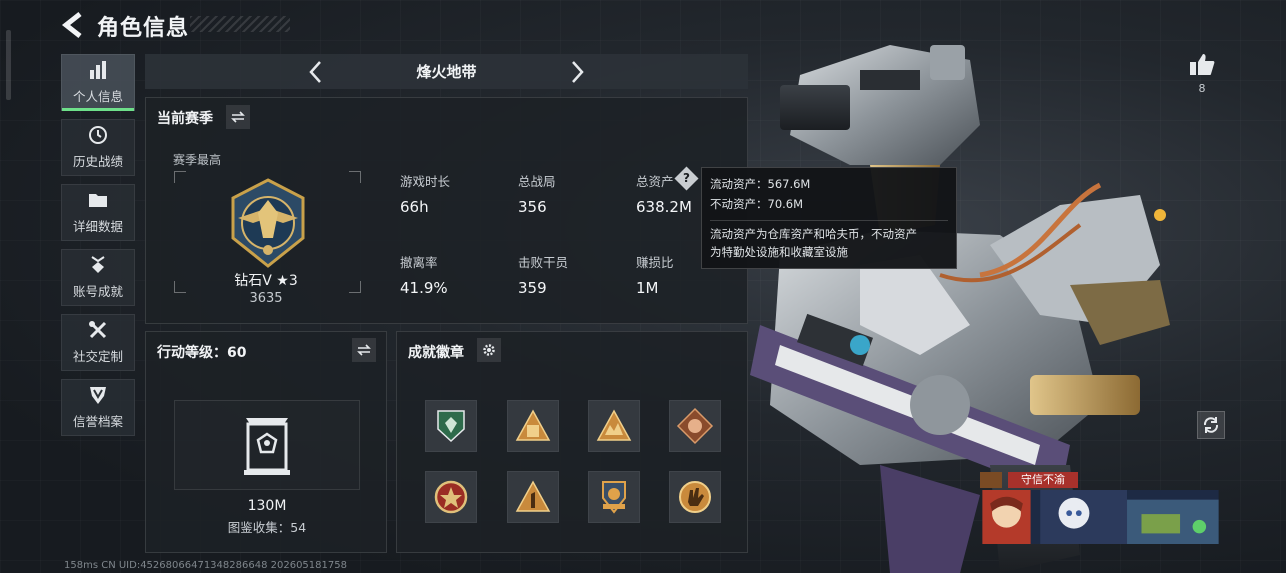  I want to click on tooltip-fixed-assets: 不动资产：70.6M, so click(757, 204).